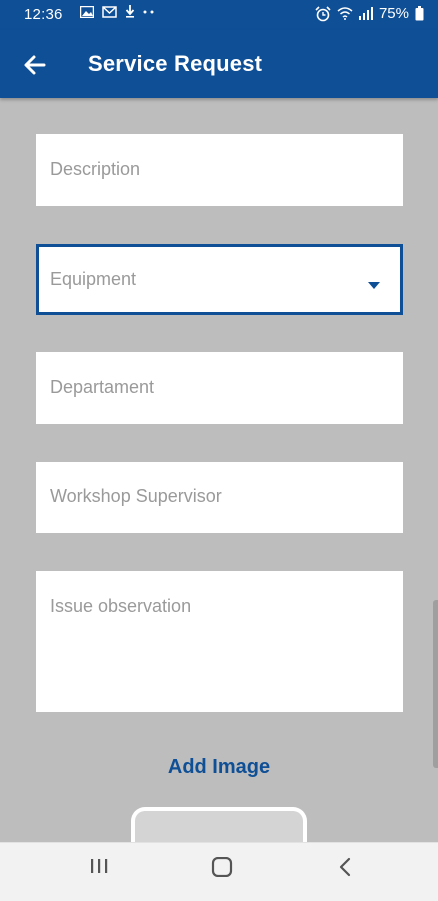 The image size is (438, 901). Describe the element at coordinates (393, 13) in the screenshot. I see `battery-percentage: 75%` at that location.